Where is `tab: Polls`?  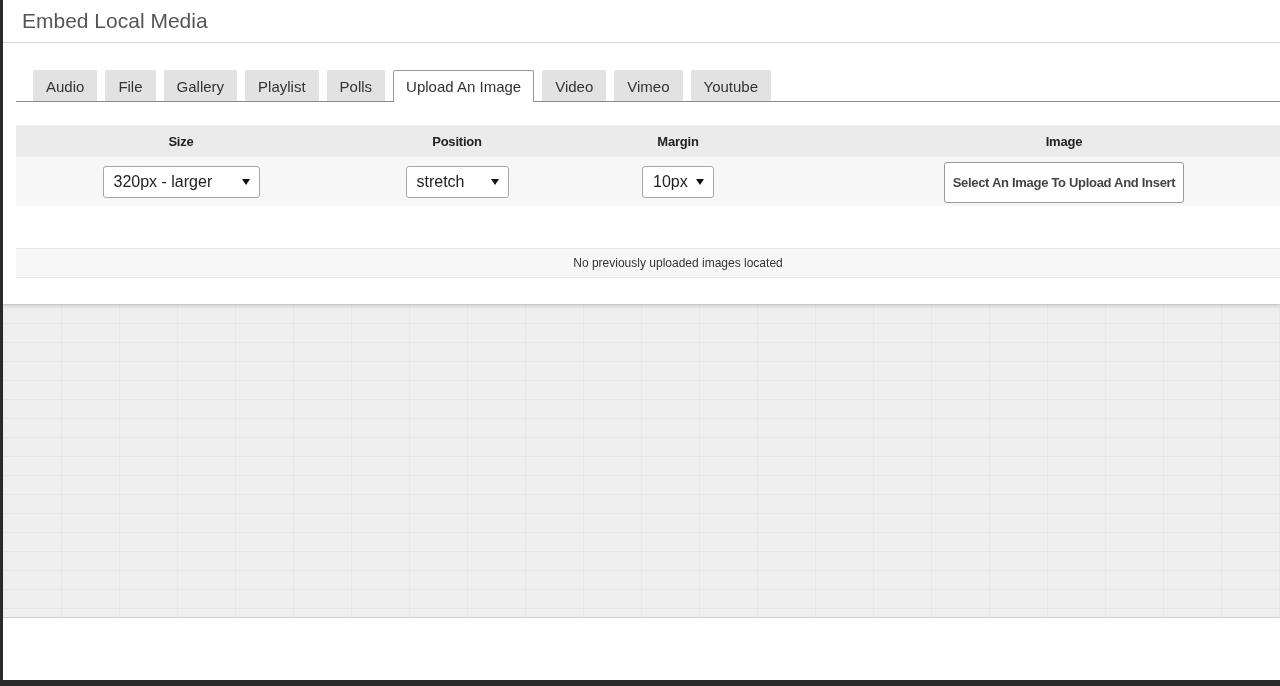
tab: Polls is located at coordinates (356, 85).